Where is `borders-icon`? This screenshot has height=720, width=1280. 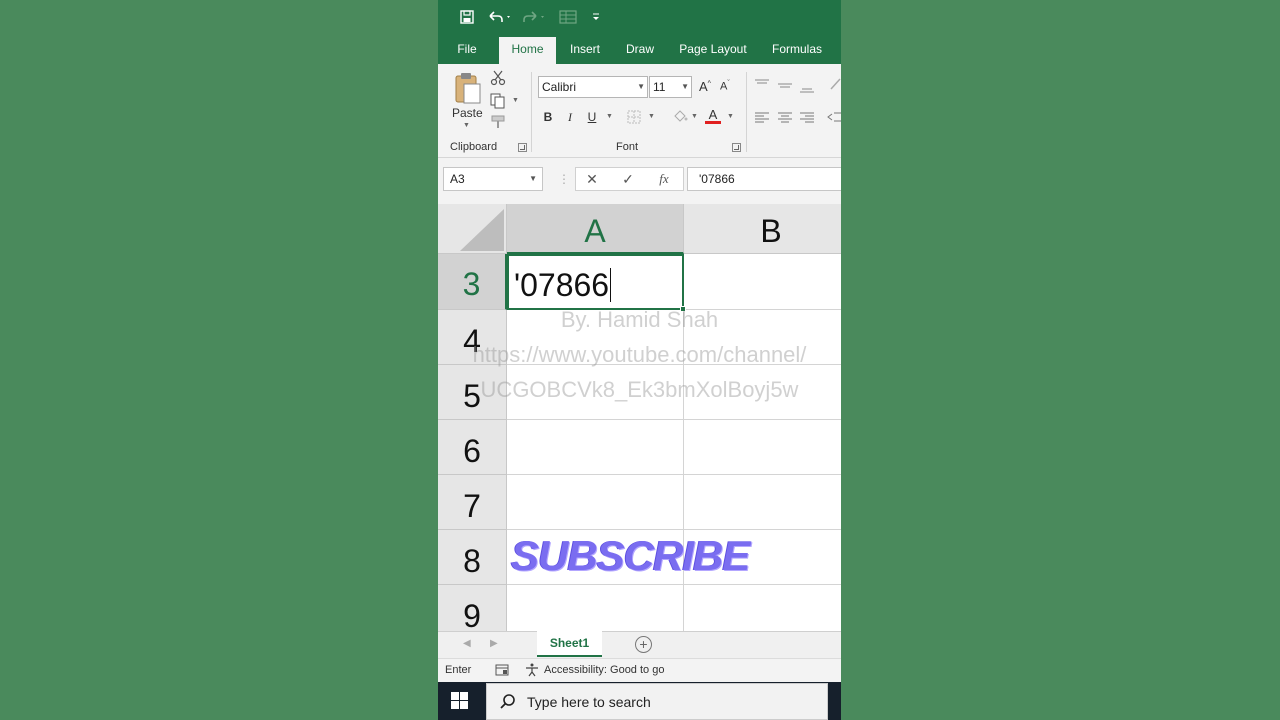 borders-icon is located at coordinates (634, 119).